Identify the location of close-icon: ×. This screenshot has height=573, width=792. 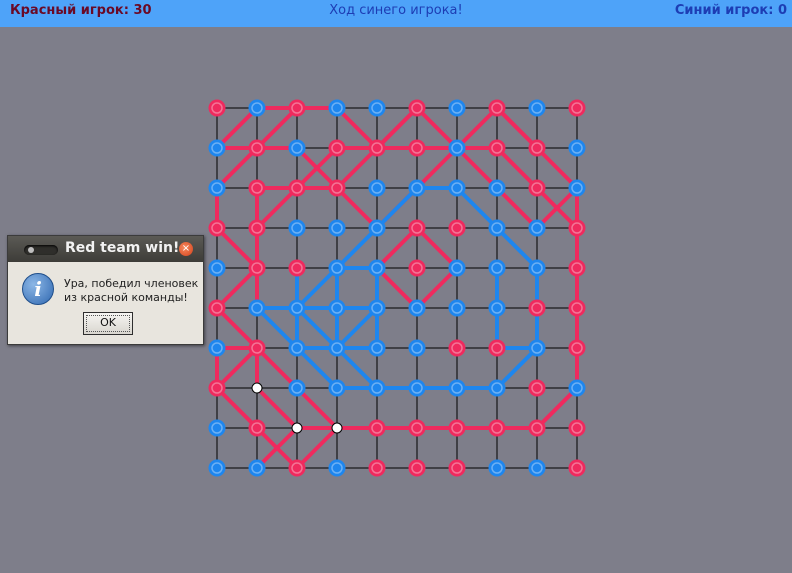
(186, 249).